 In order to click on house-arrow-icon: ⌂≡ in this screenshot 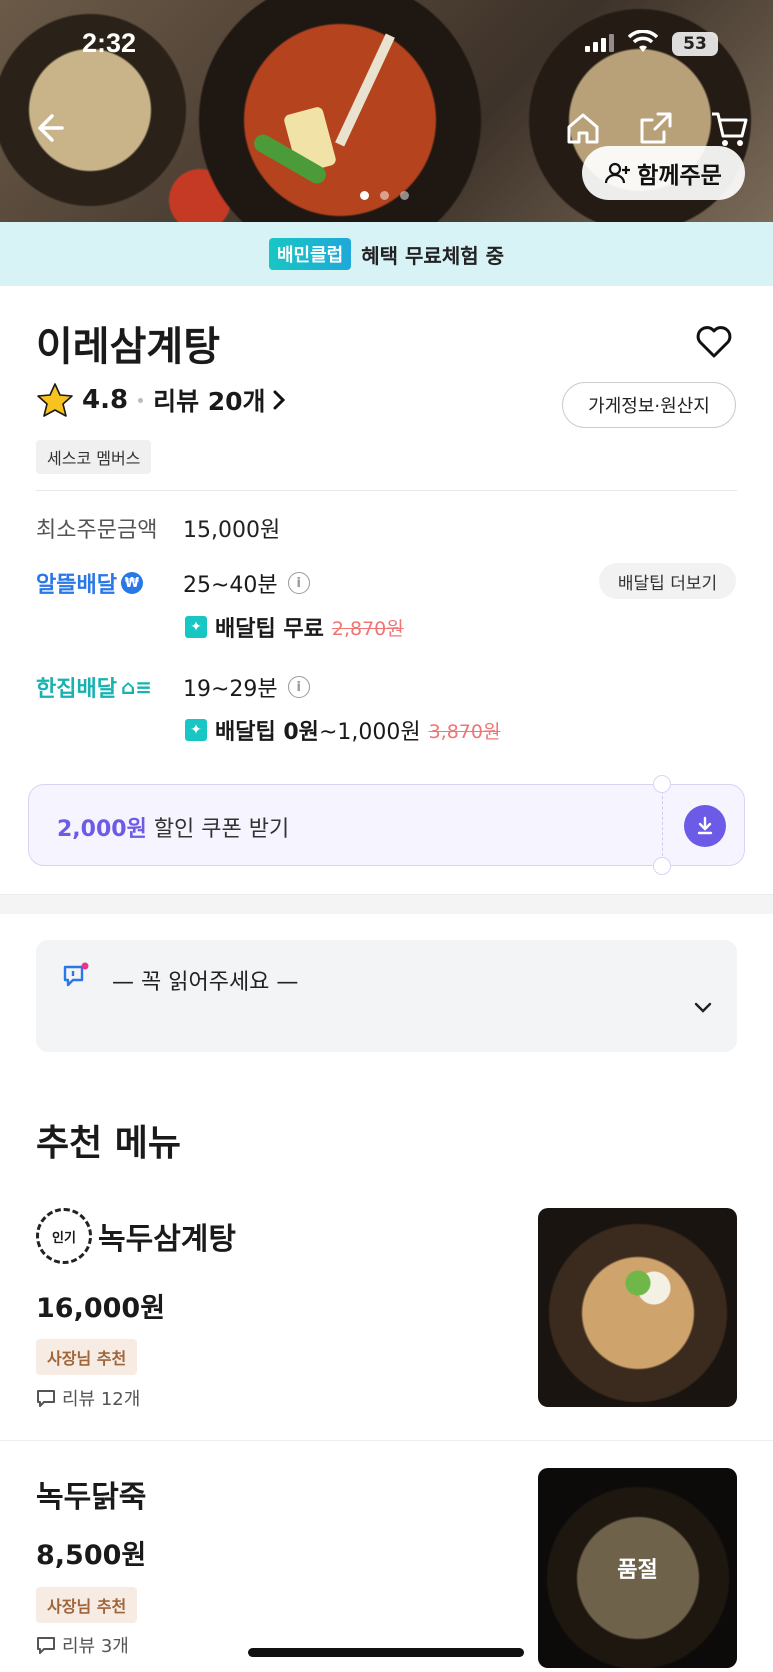, I will do `click(136, 687)`.